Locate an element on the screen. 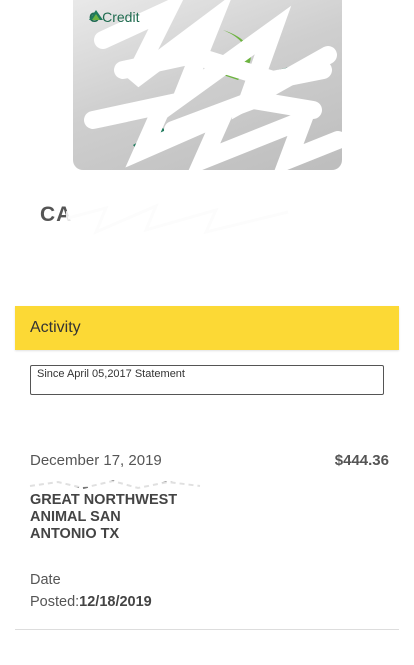  transaction-posted-date: Posted:12/18/2019 is located at coordinates (91, 602).